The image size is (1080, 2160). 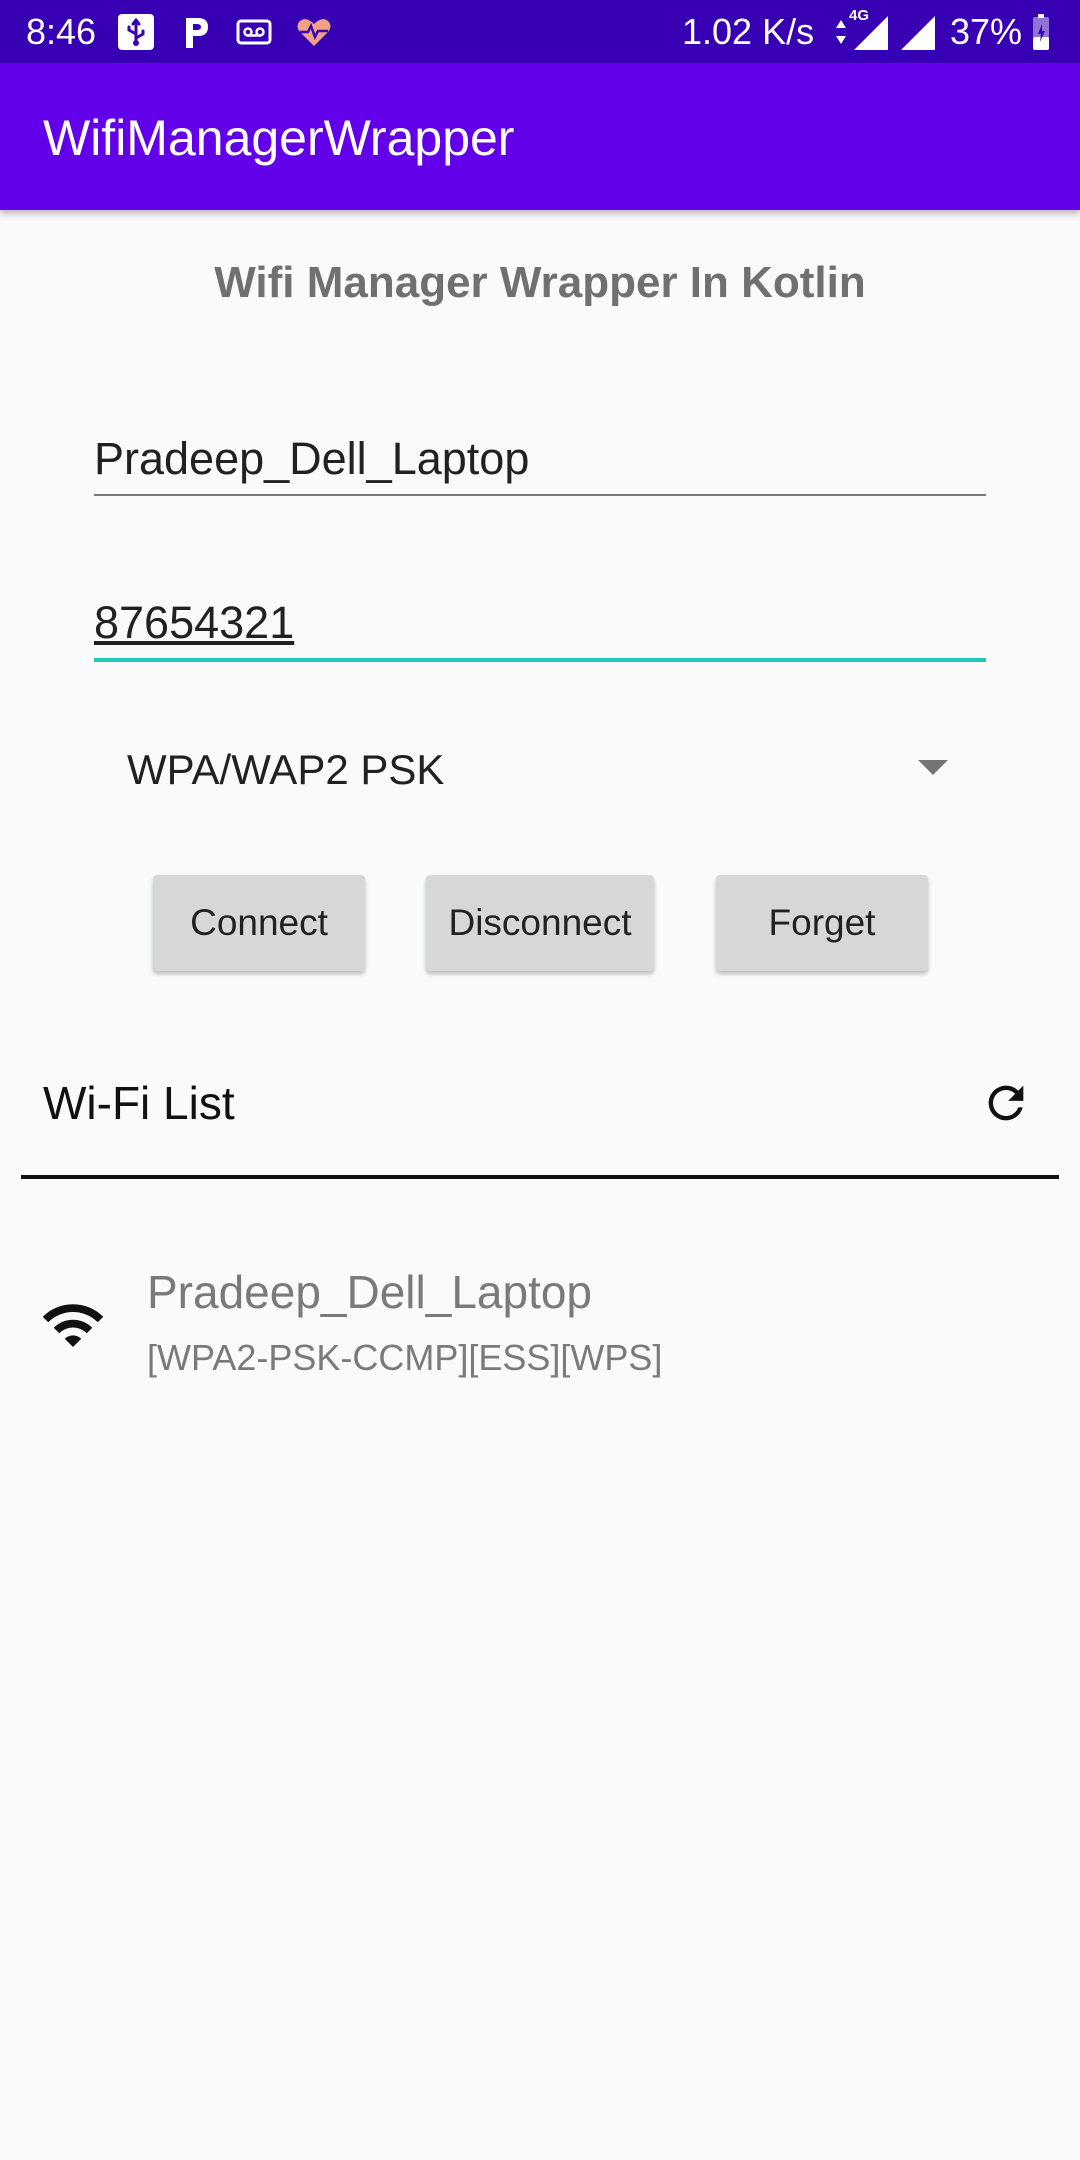 What do you see at coordinates (933, 767) in the screenshot?
I see `dropdown-arrow-icon` at bounding box center [933, 767].